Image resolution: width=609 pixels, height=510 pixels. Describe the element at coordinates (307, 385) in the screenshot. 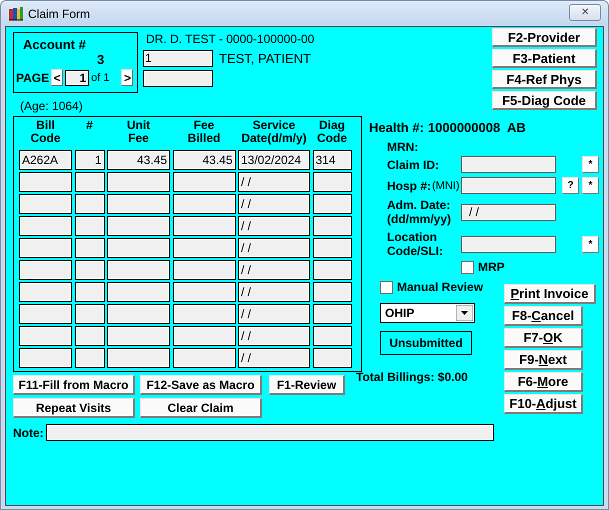

I see `macro-button: F1-Review` at that location.